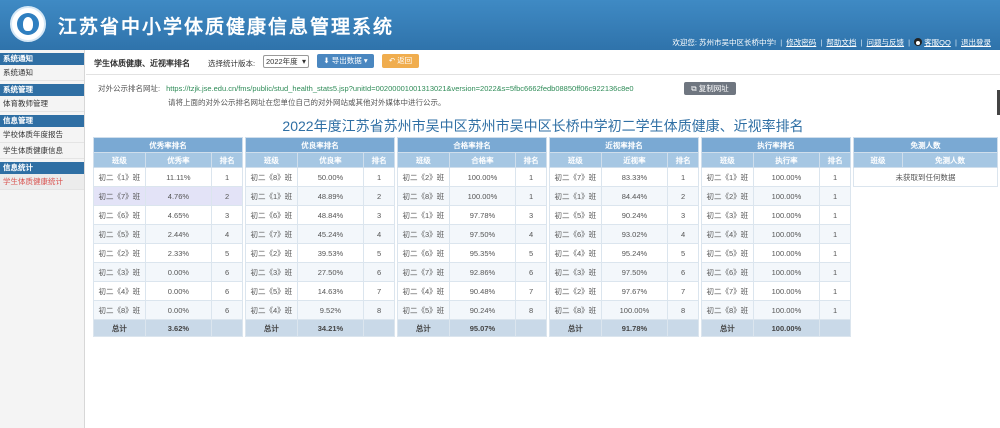  Describe the element at coordinates (178, 177) in the screenshot. I see `rate-cell: 11.11%` at that location.